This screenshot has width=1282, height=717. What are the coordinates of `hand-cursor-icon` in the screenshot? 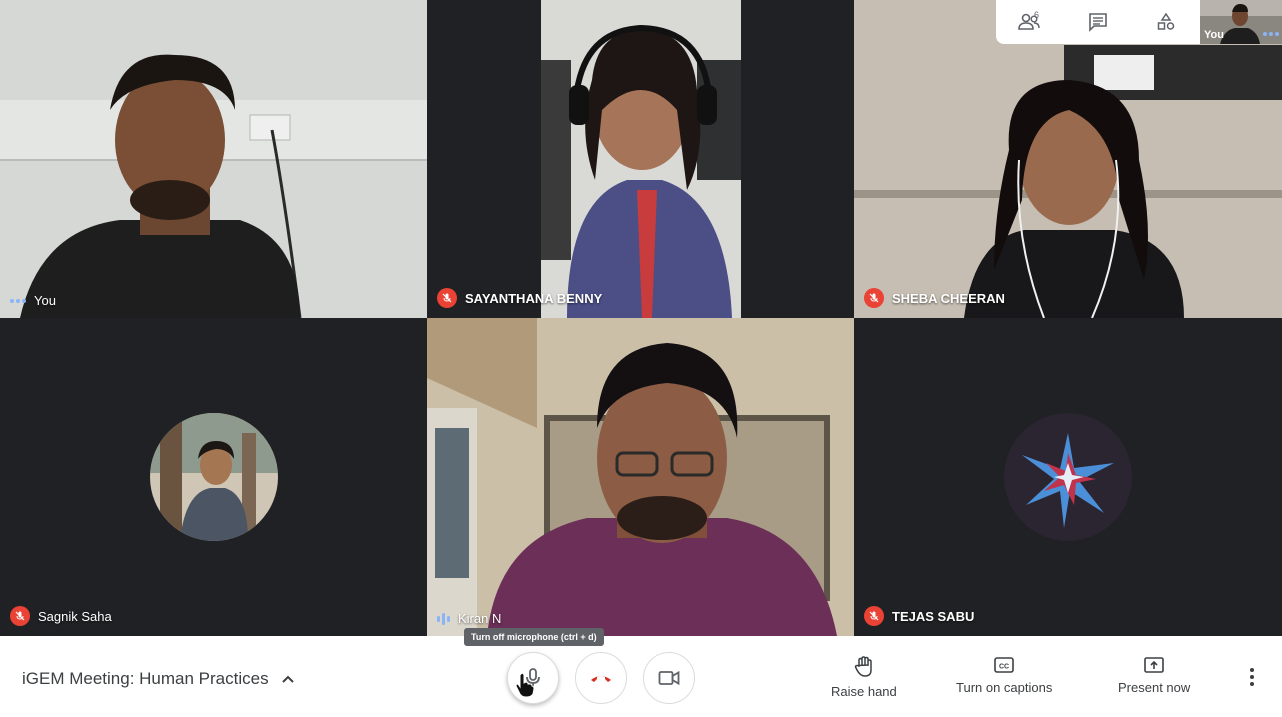 It's located at (525, 685).